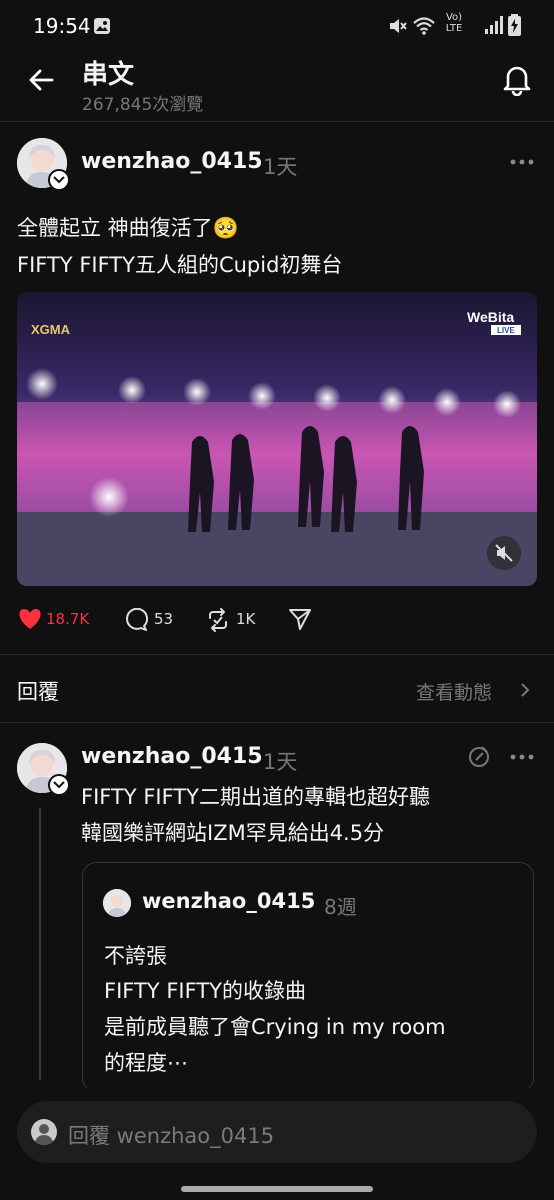 The height and width of the screenshot is (1200, 554). I want to click on reply-username: wenzhao_0415, so click(172, 756).